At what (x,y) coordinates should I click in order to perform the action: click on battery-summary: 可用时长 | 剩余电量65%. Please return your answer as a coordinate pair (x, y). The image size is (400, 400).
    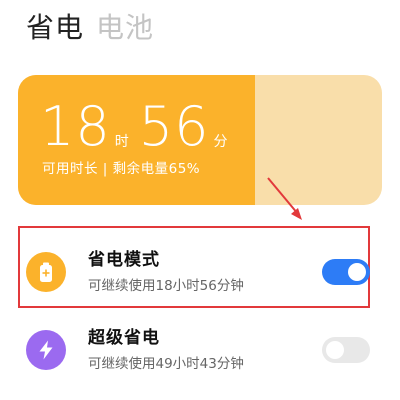
    Looking at the image, I should click on (121, 169).